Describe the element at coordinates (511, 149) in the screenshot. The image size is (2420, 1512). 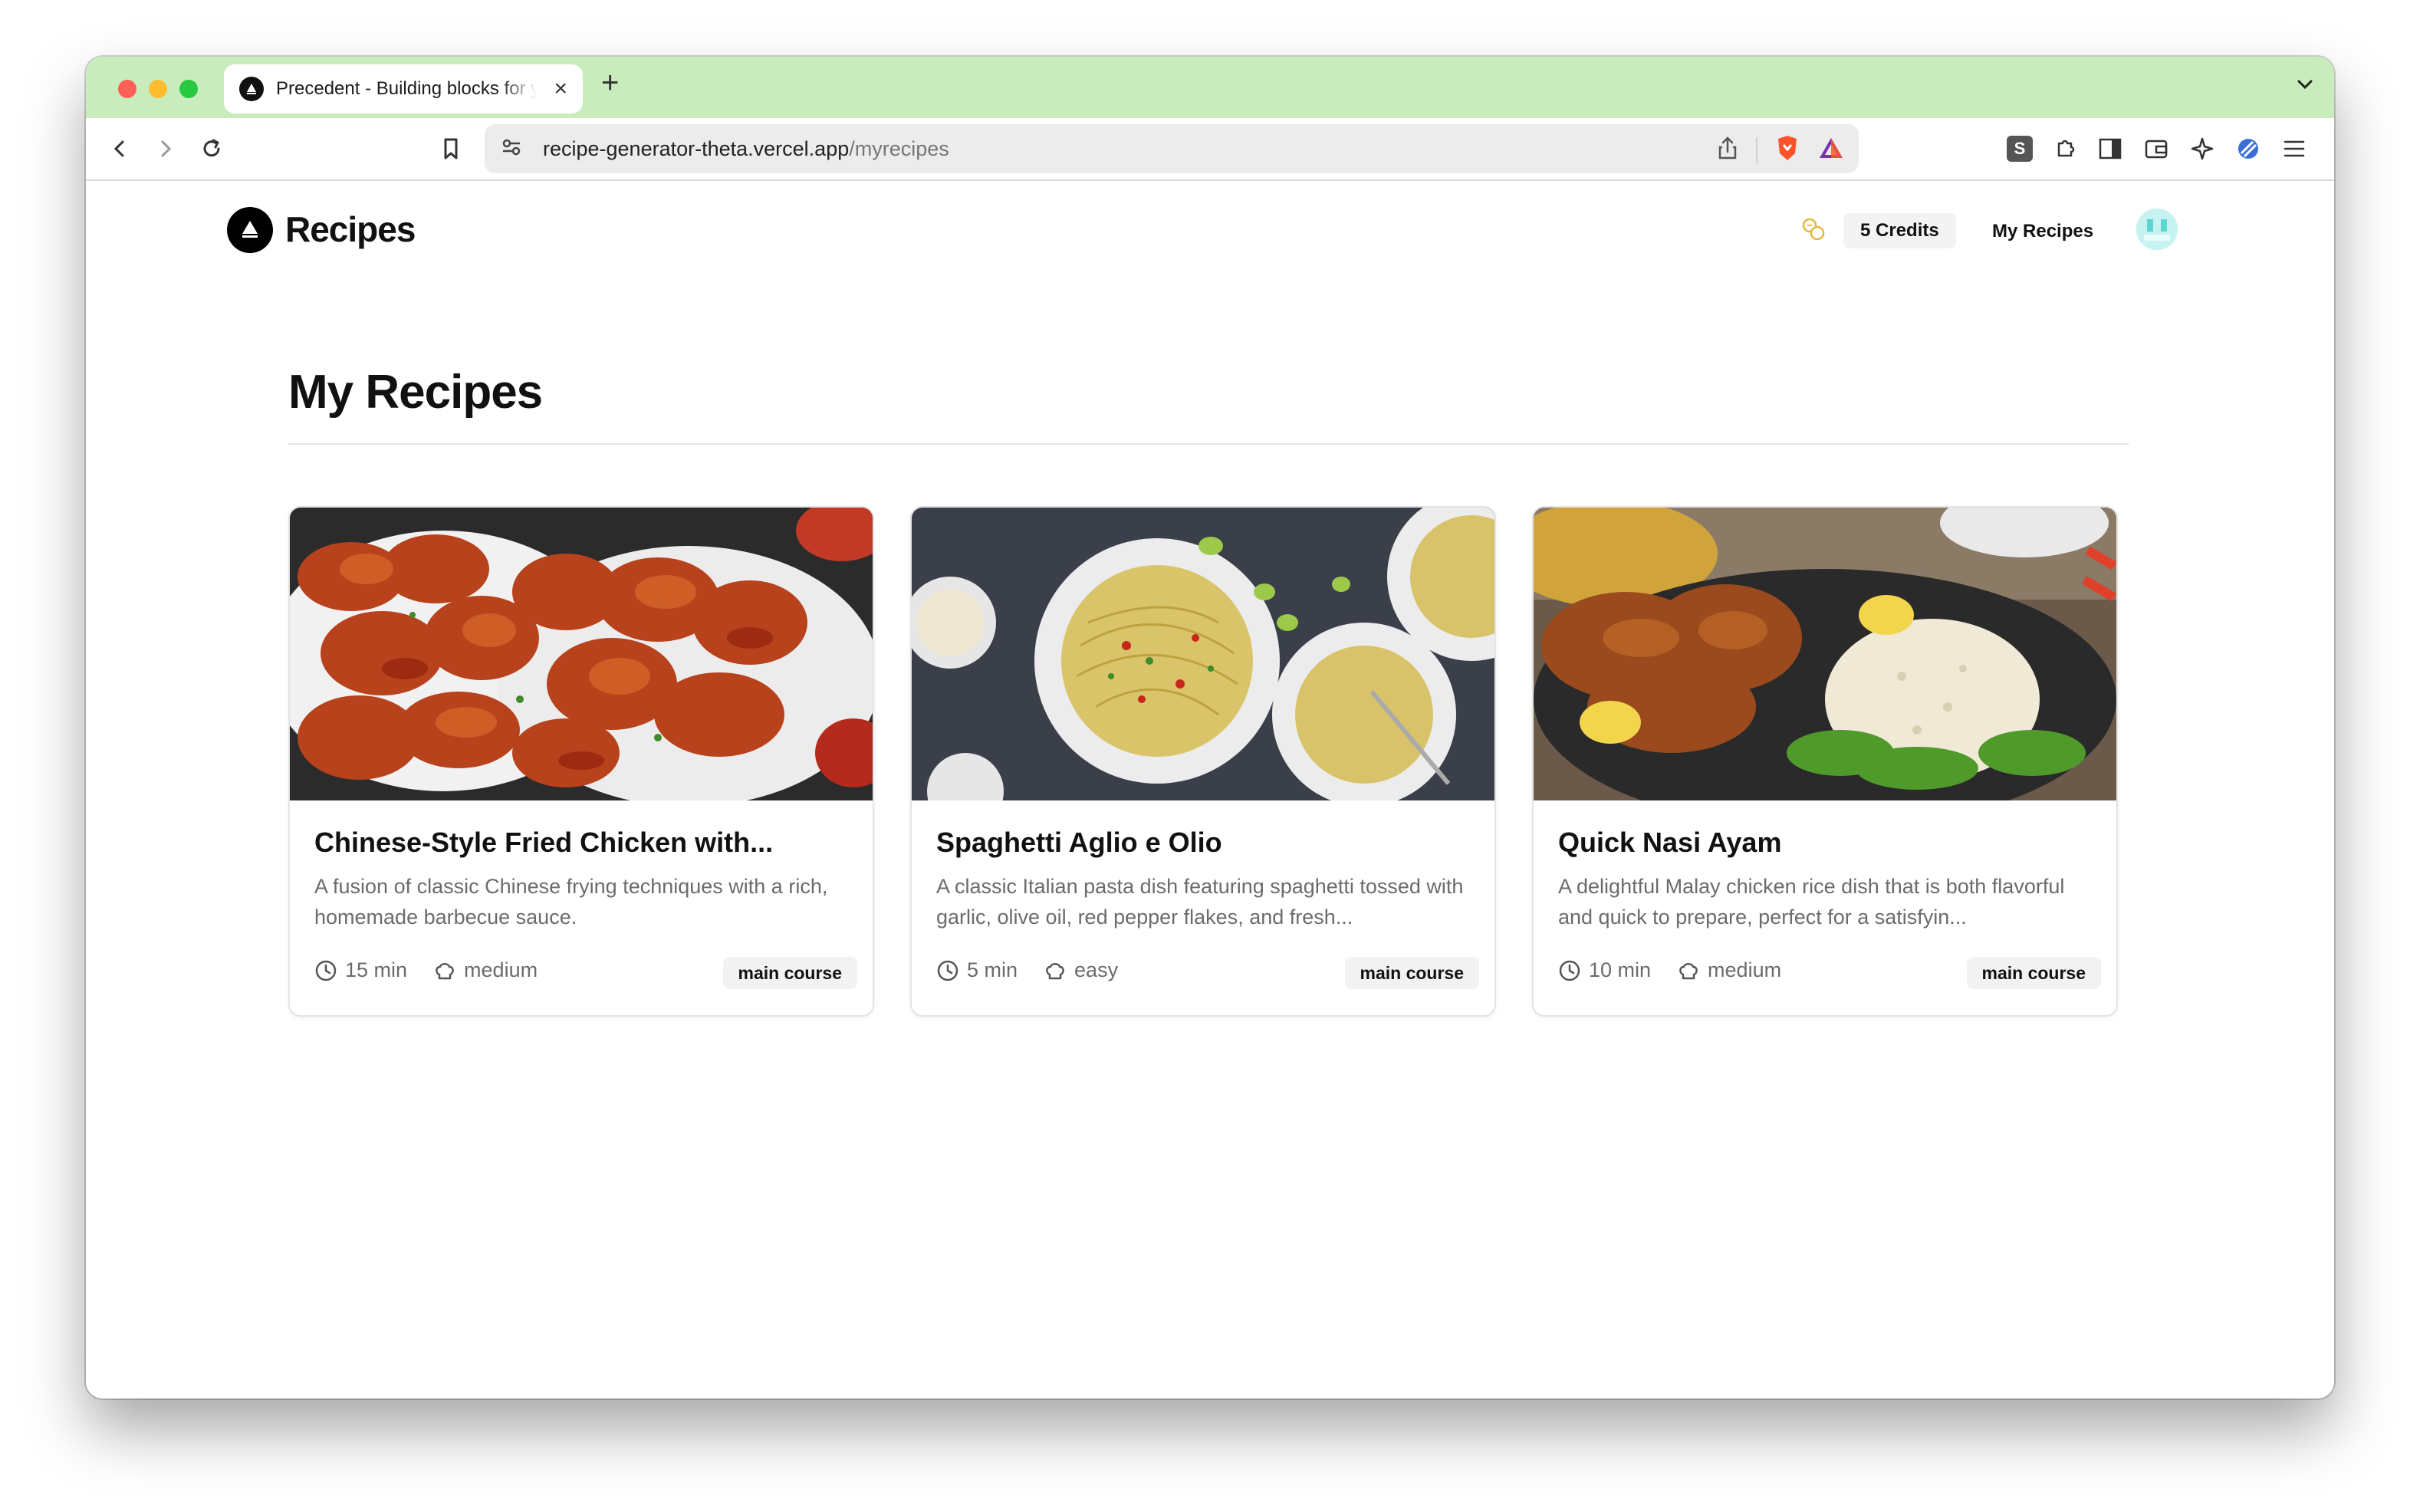
I see `site-settings-icon` at that location.